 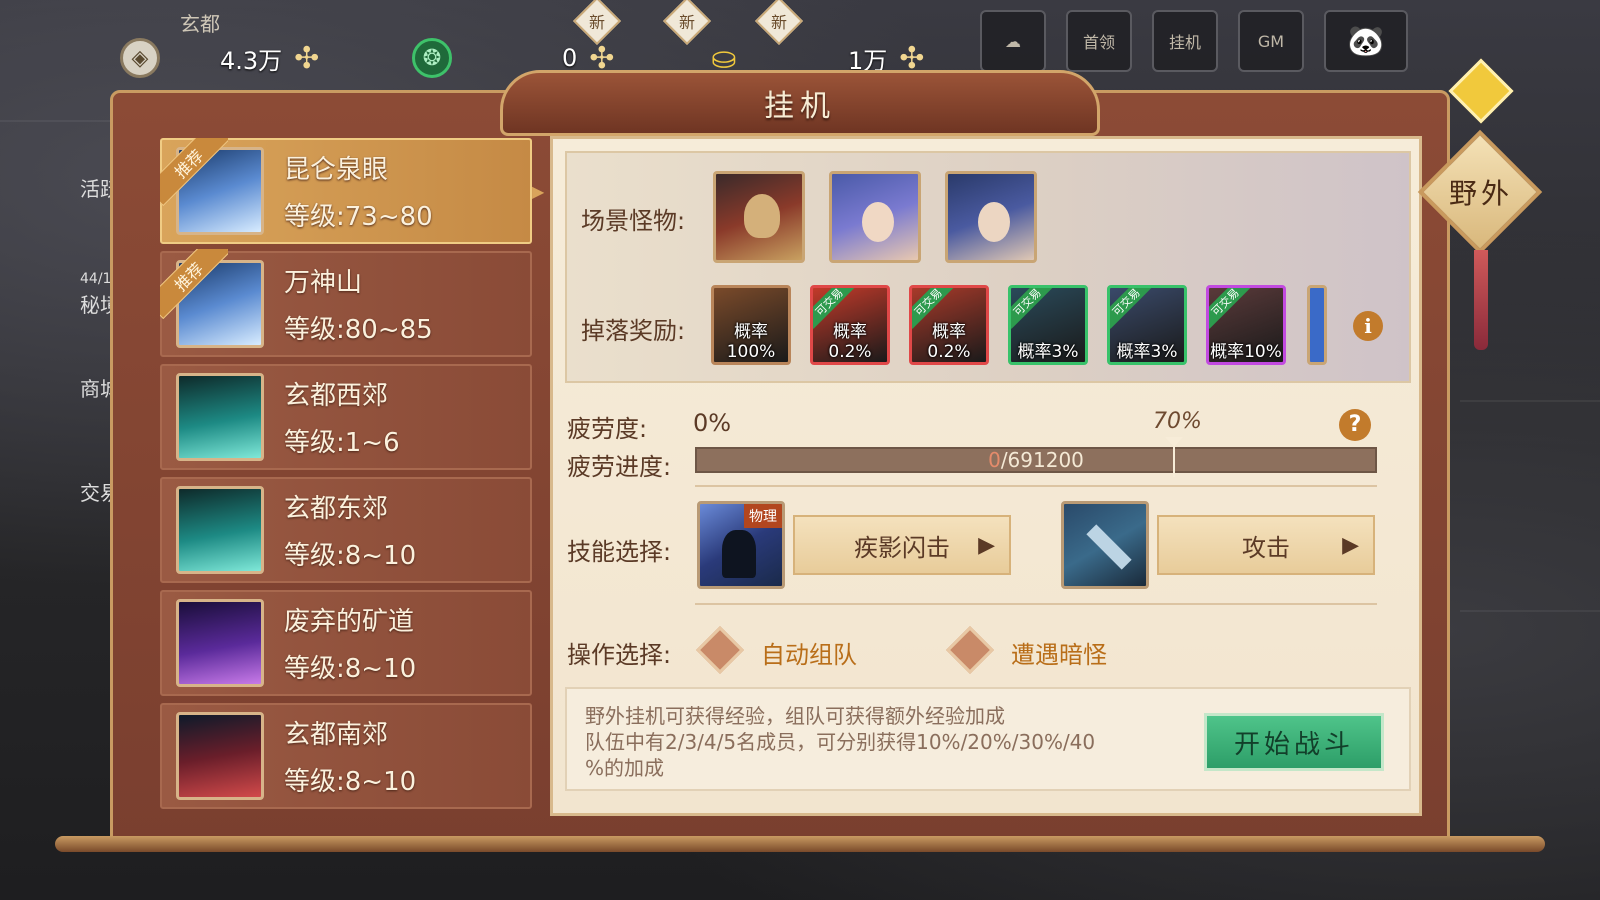 What do you see at coordinates (251, 60) in the screenshot?
I see `silver-value: 4.3万` at bounding box center [251, 60].